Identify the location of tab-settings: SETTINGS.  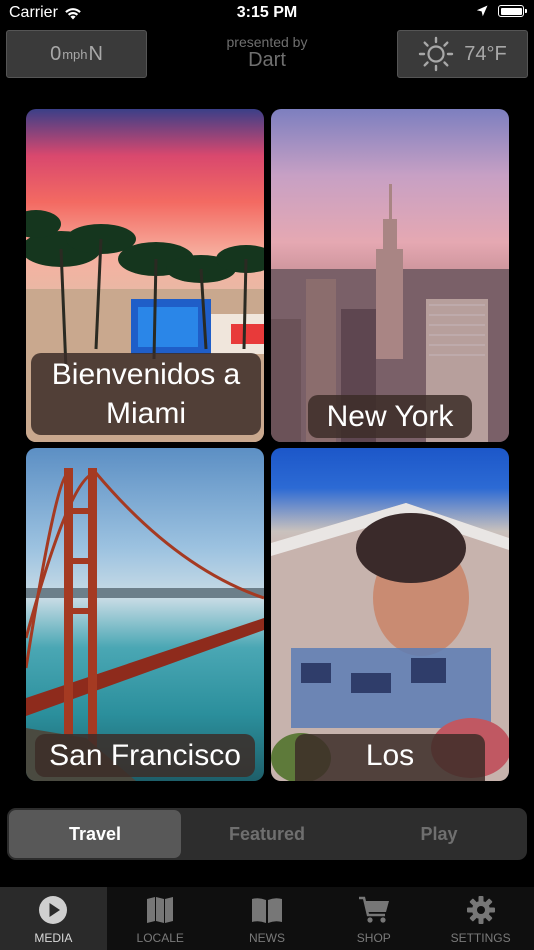
(480, 918).